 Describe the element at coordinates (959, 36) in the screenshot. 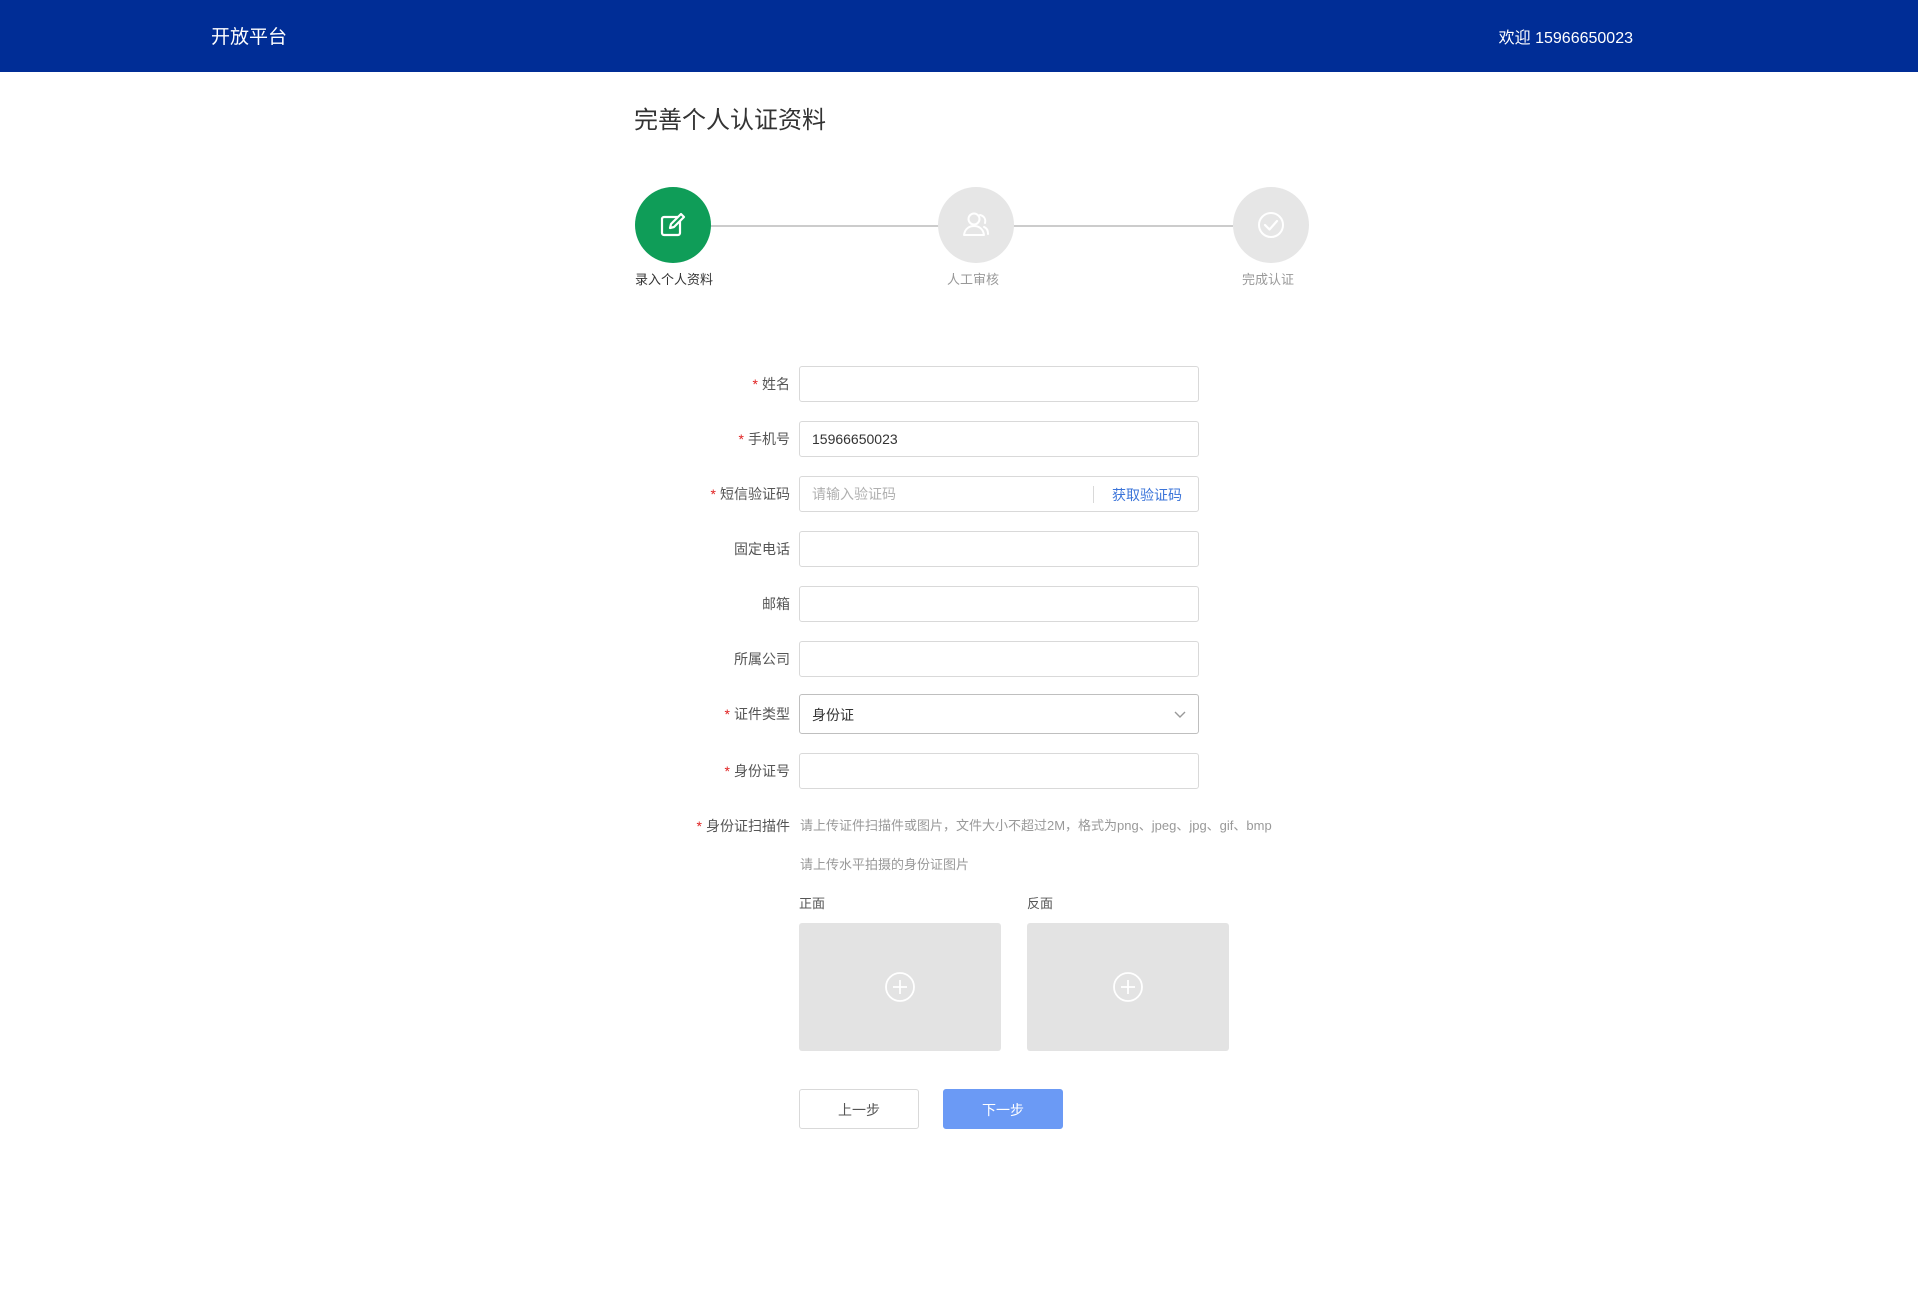

I see `top-navigation-bar: 开放平台 欢迎 15966650023` at that location.